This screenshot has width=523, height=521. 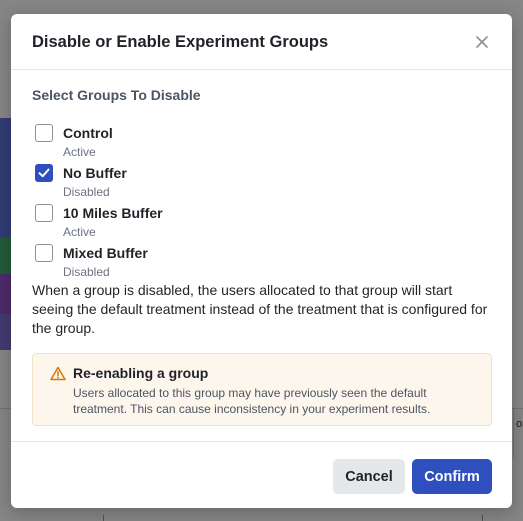 I want to click on modal-title: Disable or Enable Experiment Groups, so click(x=180, y=42).